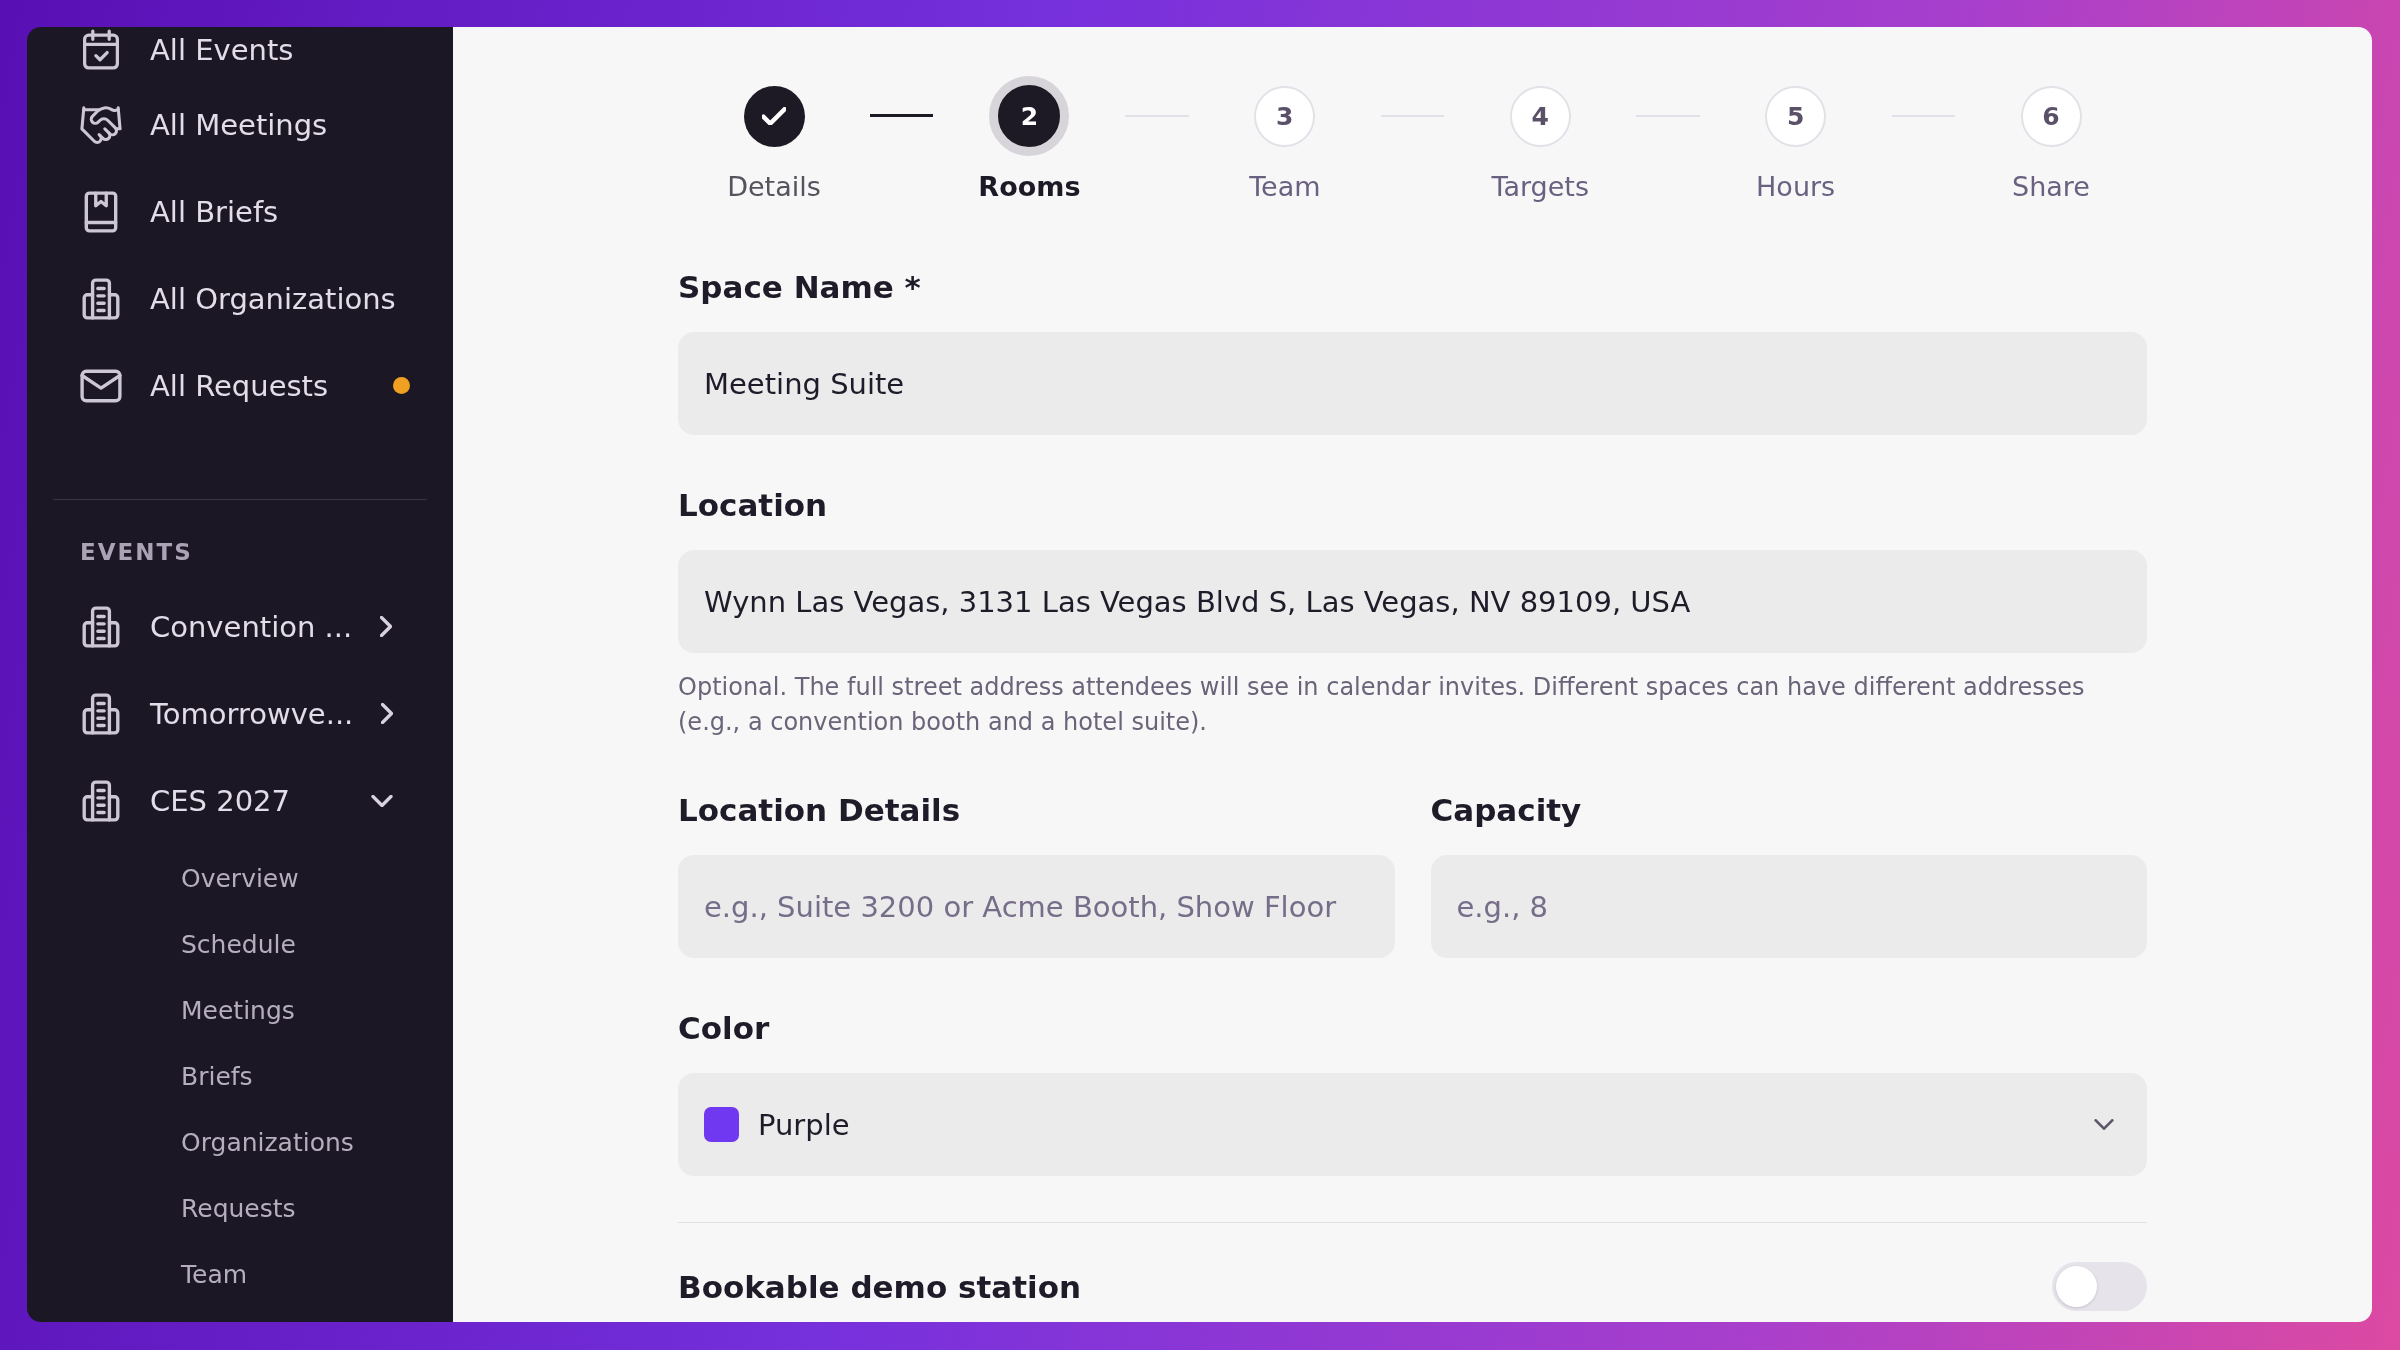  Describe the element at coordinates (240, 385) in the screenshot. I see `nav-link: All Requests` at that location.